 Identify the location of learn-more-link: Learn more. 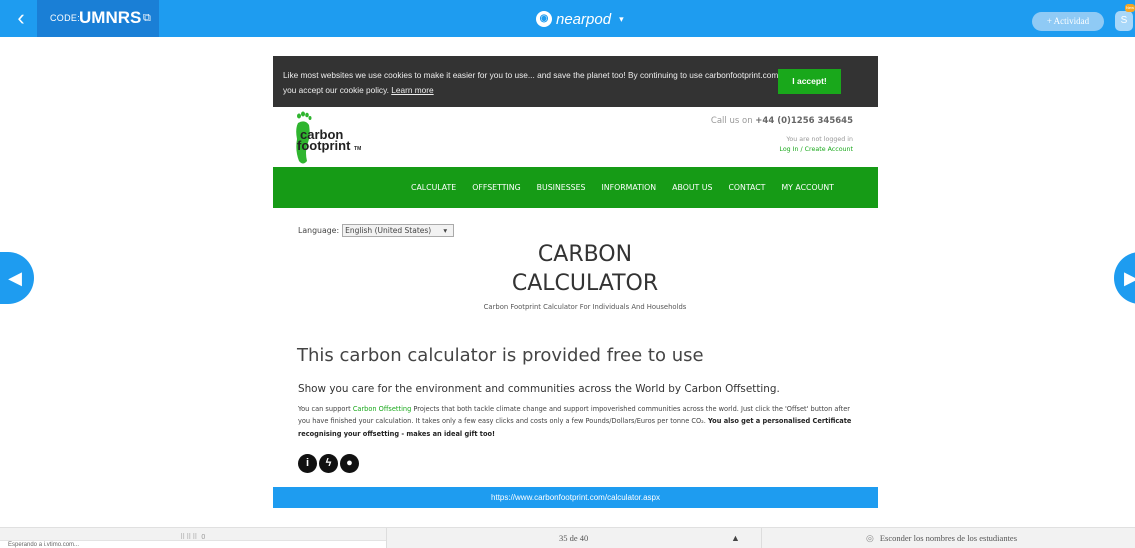
(412, 90).